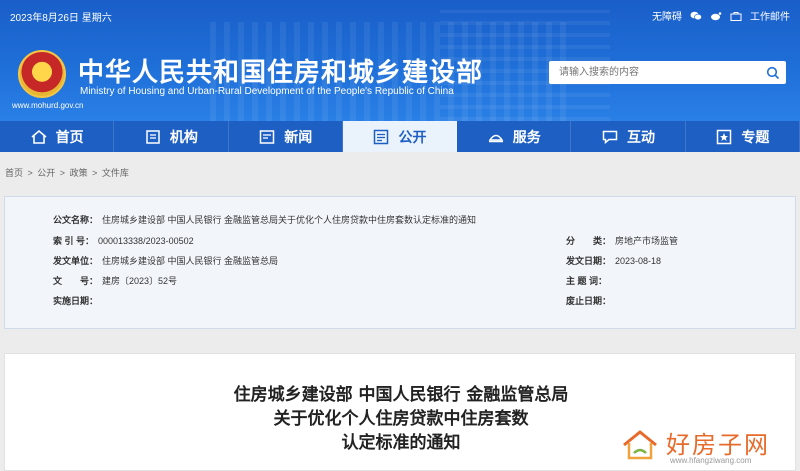 The width and height of the screenshot is (800, 471). Describe the element at coordinates (647, 241) in the screenshot. I see `meta-value: 房地产市场监管` at that location.